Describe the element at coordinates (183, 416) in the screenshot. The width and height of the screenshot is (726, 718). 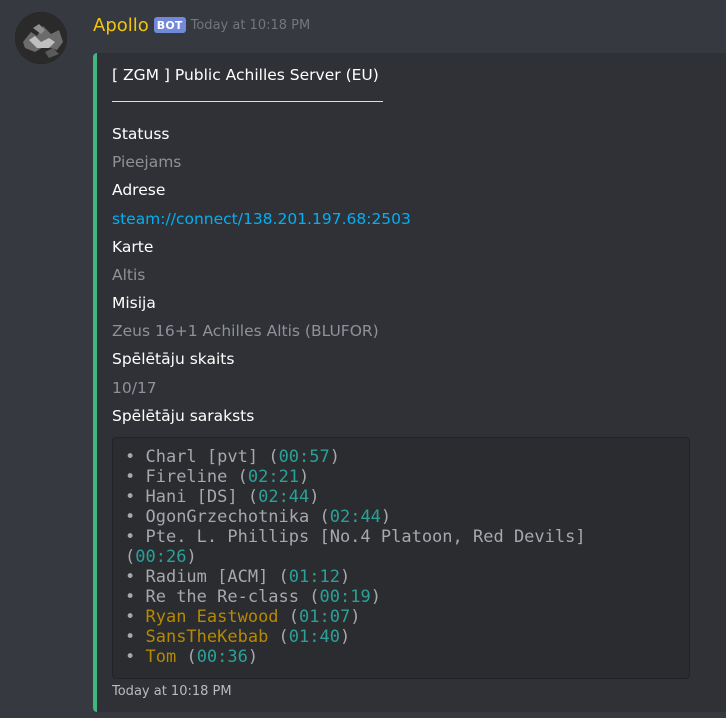
I see `field-name-player-list: Spēlētāju saraksts` at that location.